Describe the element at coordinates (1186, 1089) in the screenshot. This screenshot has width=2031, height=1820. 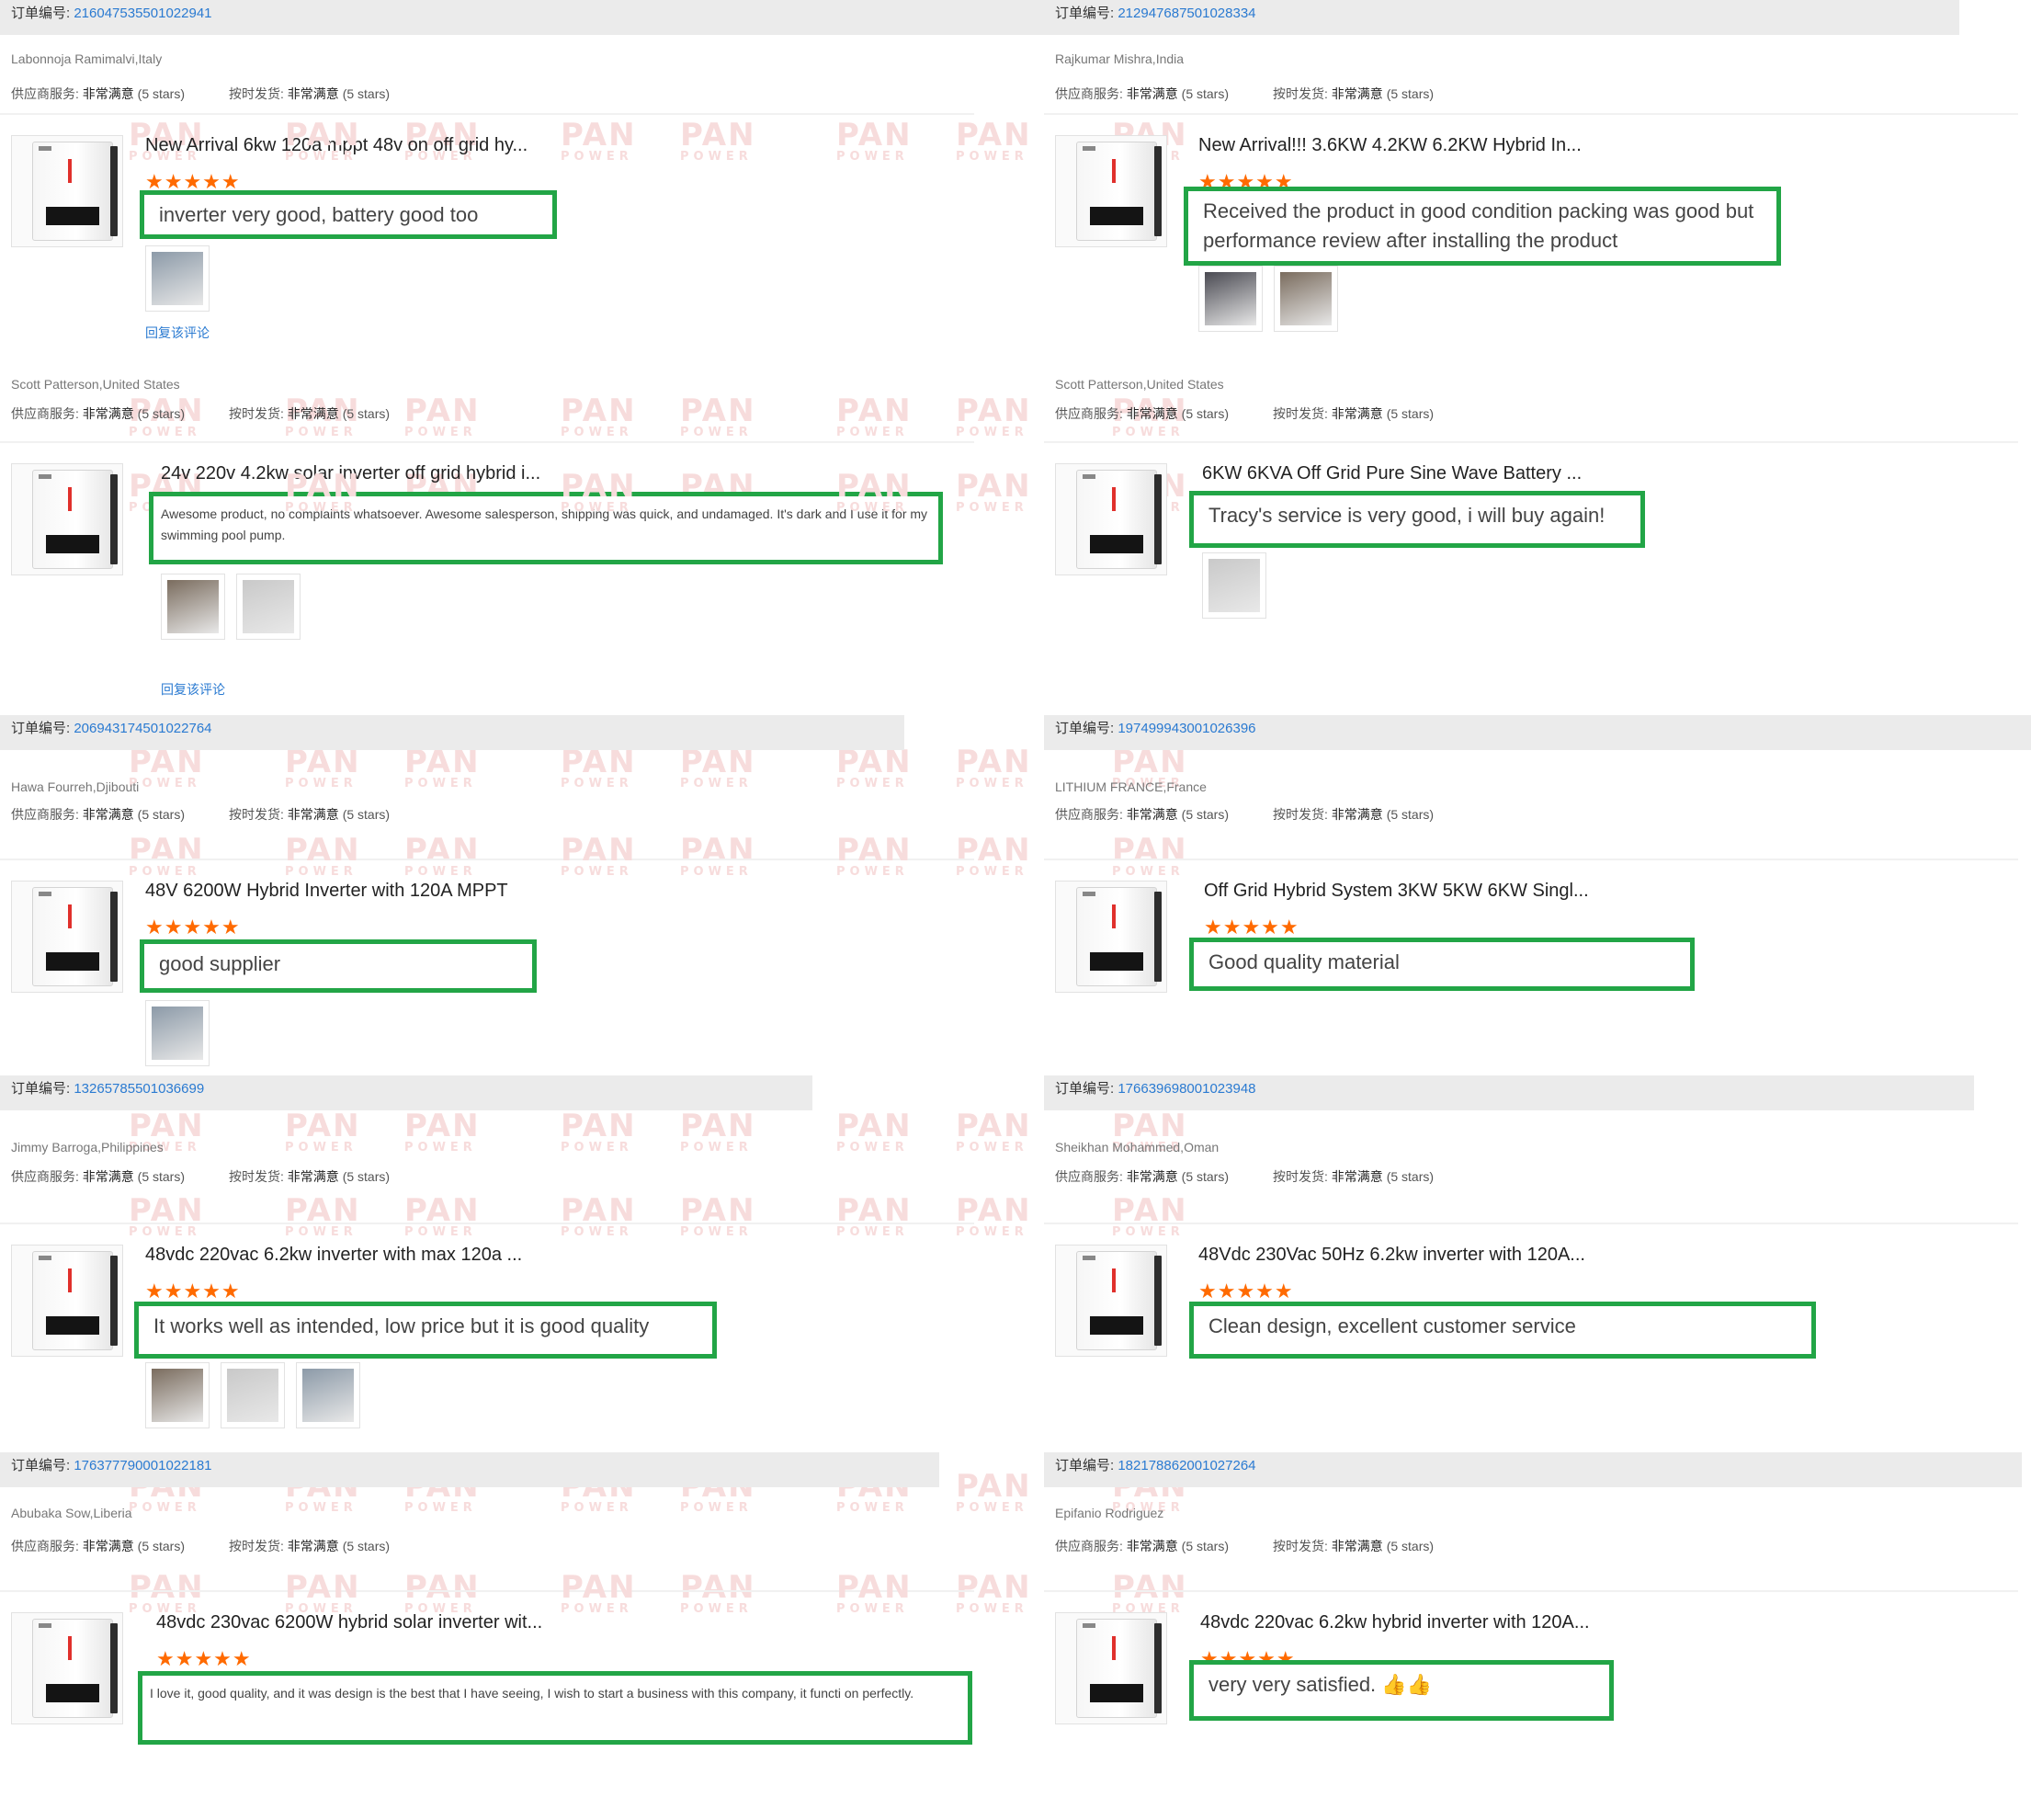
I see `order-number-link: 176639698001023948` at that location.